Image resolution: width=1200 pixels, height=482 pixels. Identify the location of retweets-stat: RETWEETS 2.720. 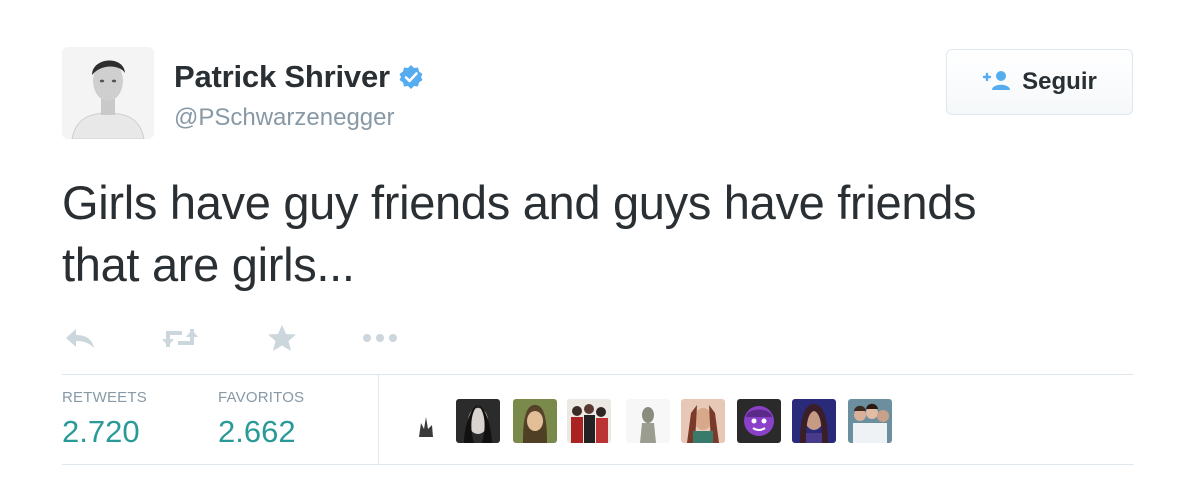
(104, 419).